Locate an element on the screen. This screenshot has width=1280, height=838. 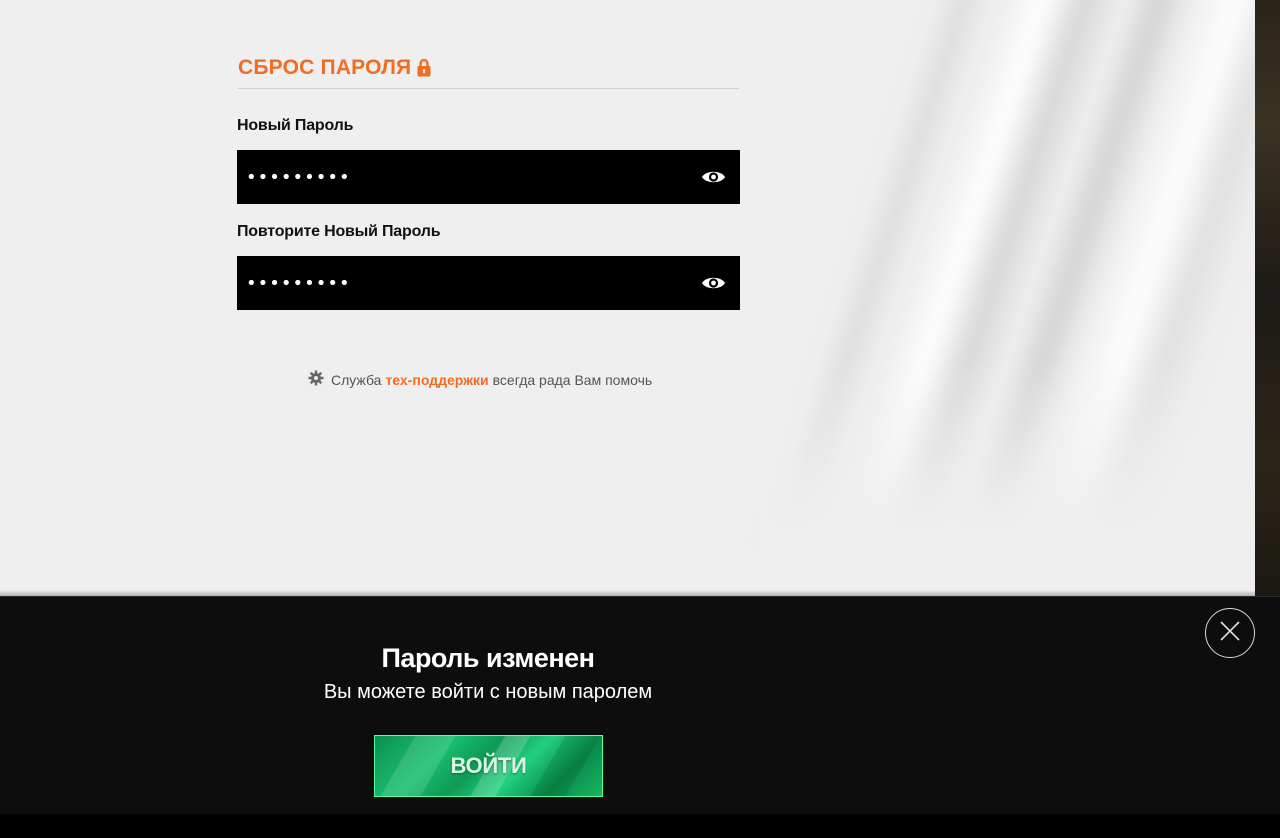
close-icon is located at coordinates (1230, 633).